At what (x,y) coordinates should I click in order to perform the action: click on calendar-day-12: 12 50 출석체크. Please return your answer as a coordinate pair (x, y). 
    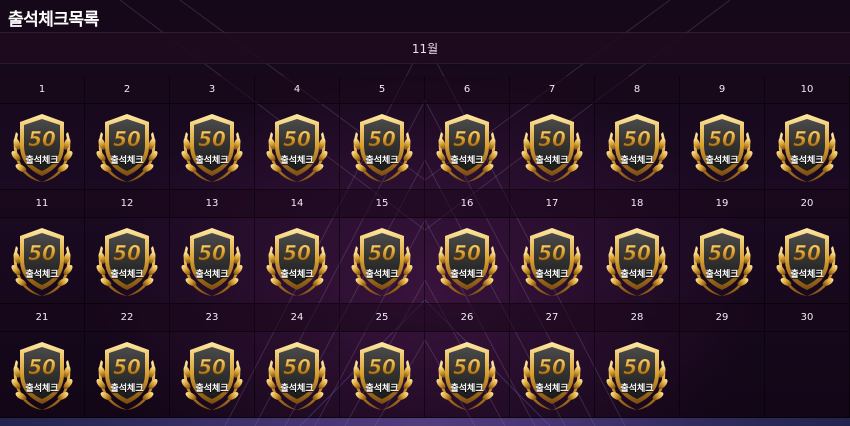
    Looking at the image, I should click on (127, 247).